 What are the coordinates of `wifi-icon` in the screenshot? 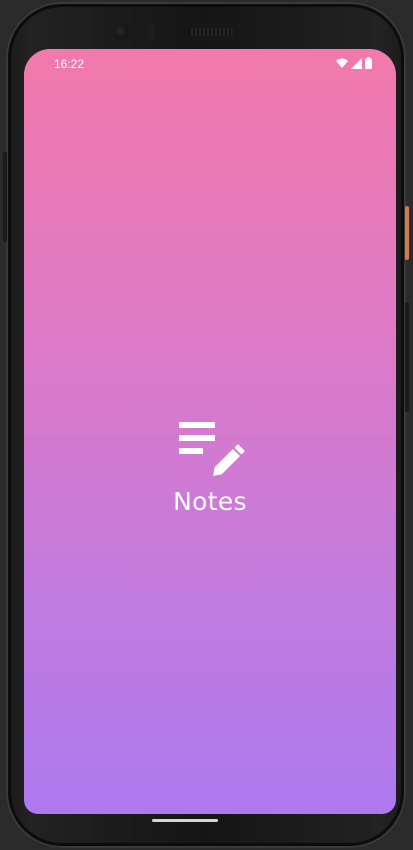 It's located at (342, 63).